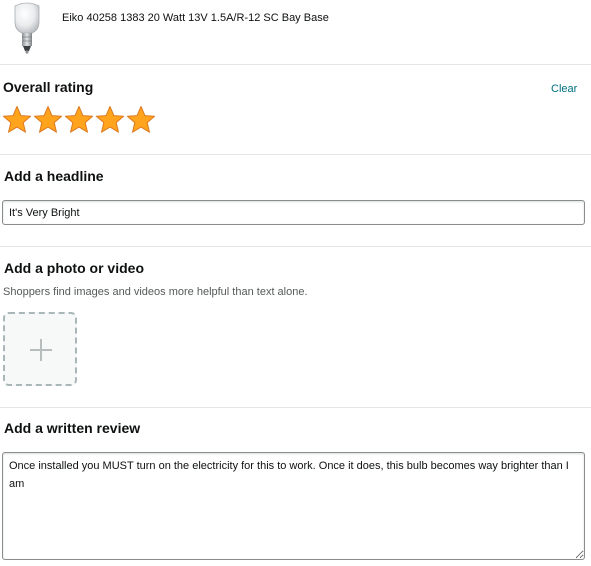 The height and width of the screenshot is (566, 591). I want to click on star-rating, so click(79, 120).